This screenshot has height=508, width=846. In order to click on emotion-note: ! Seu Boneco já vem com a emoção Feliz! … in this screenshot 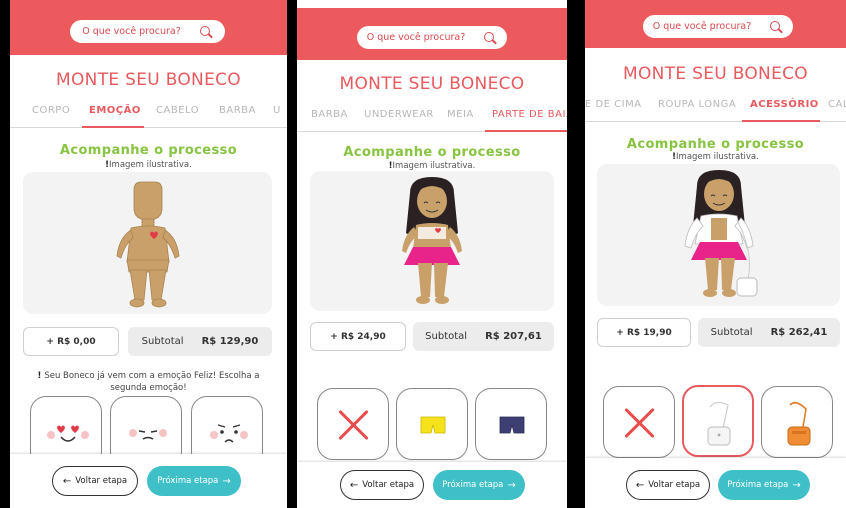, I will do `click(148, 382)`.